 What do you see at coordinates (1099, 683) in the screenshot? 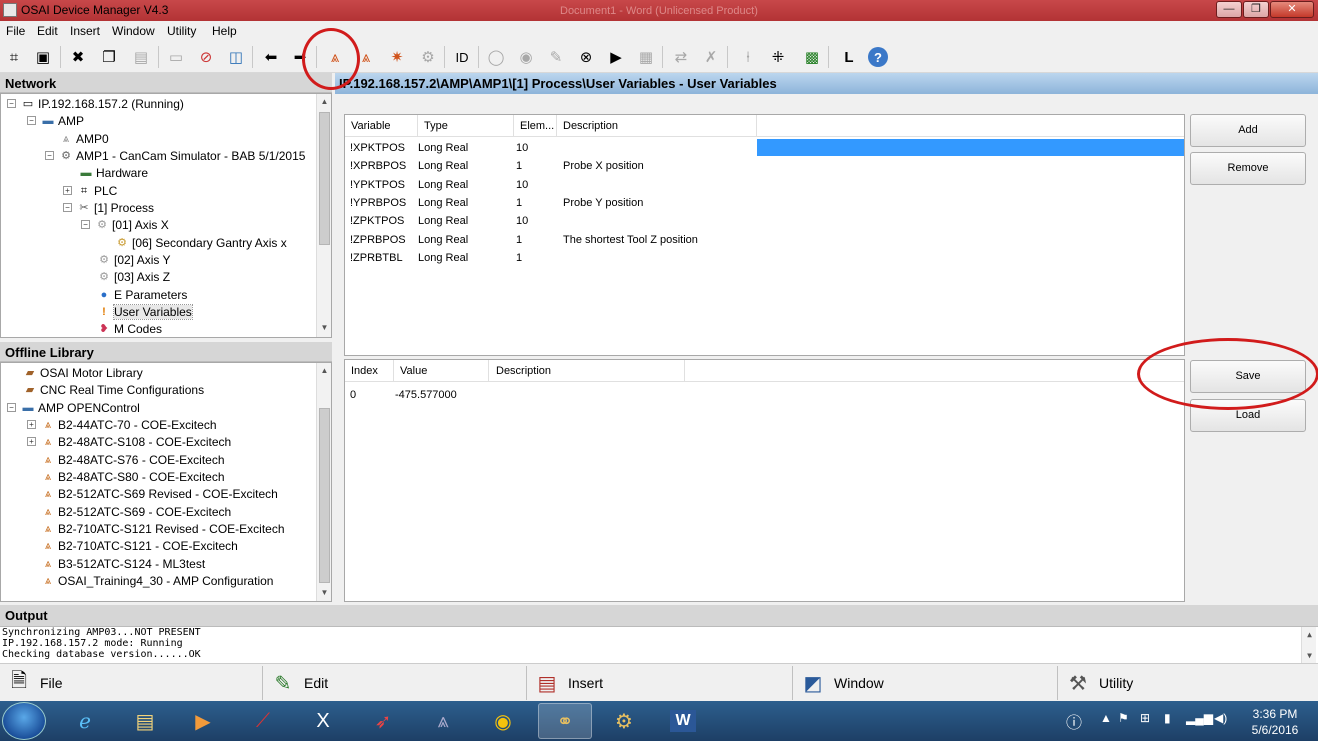
I see `bottom-utility-button: ⚒ Utility` at bounding box center [1099, 683].